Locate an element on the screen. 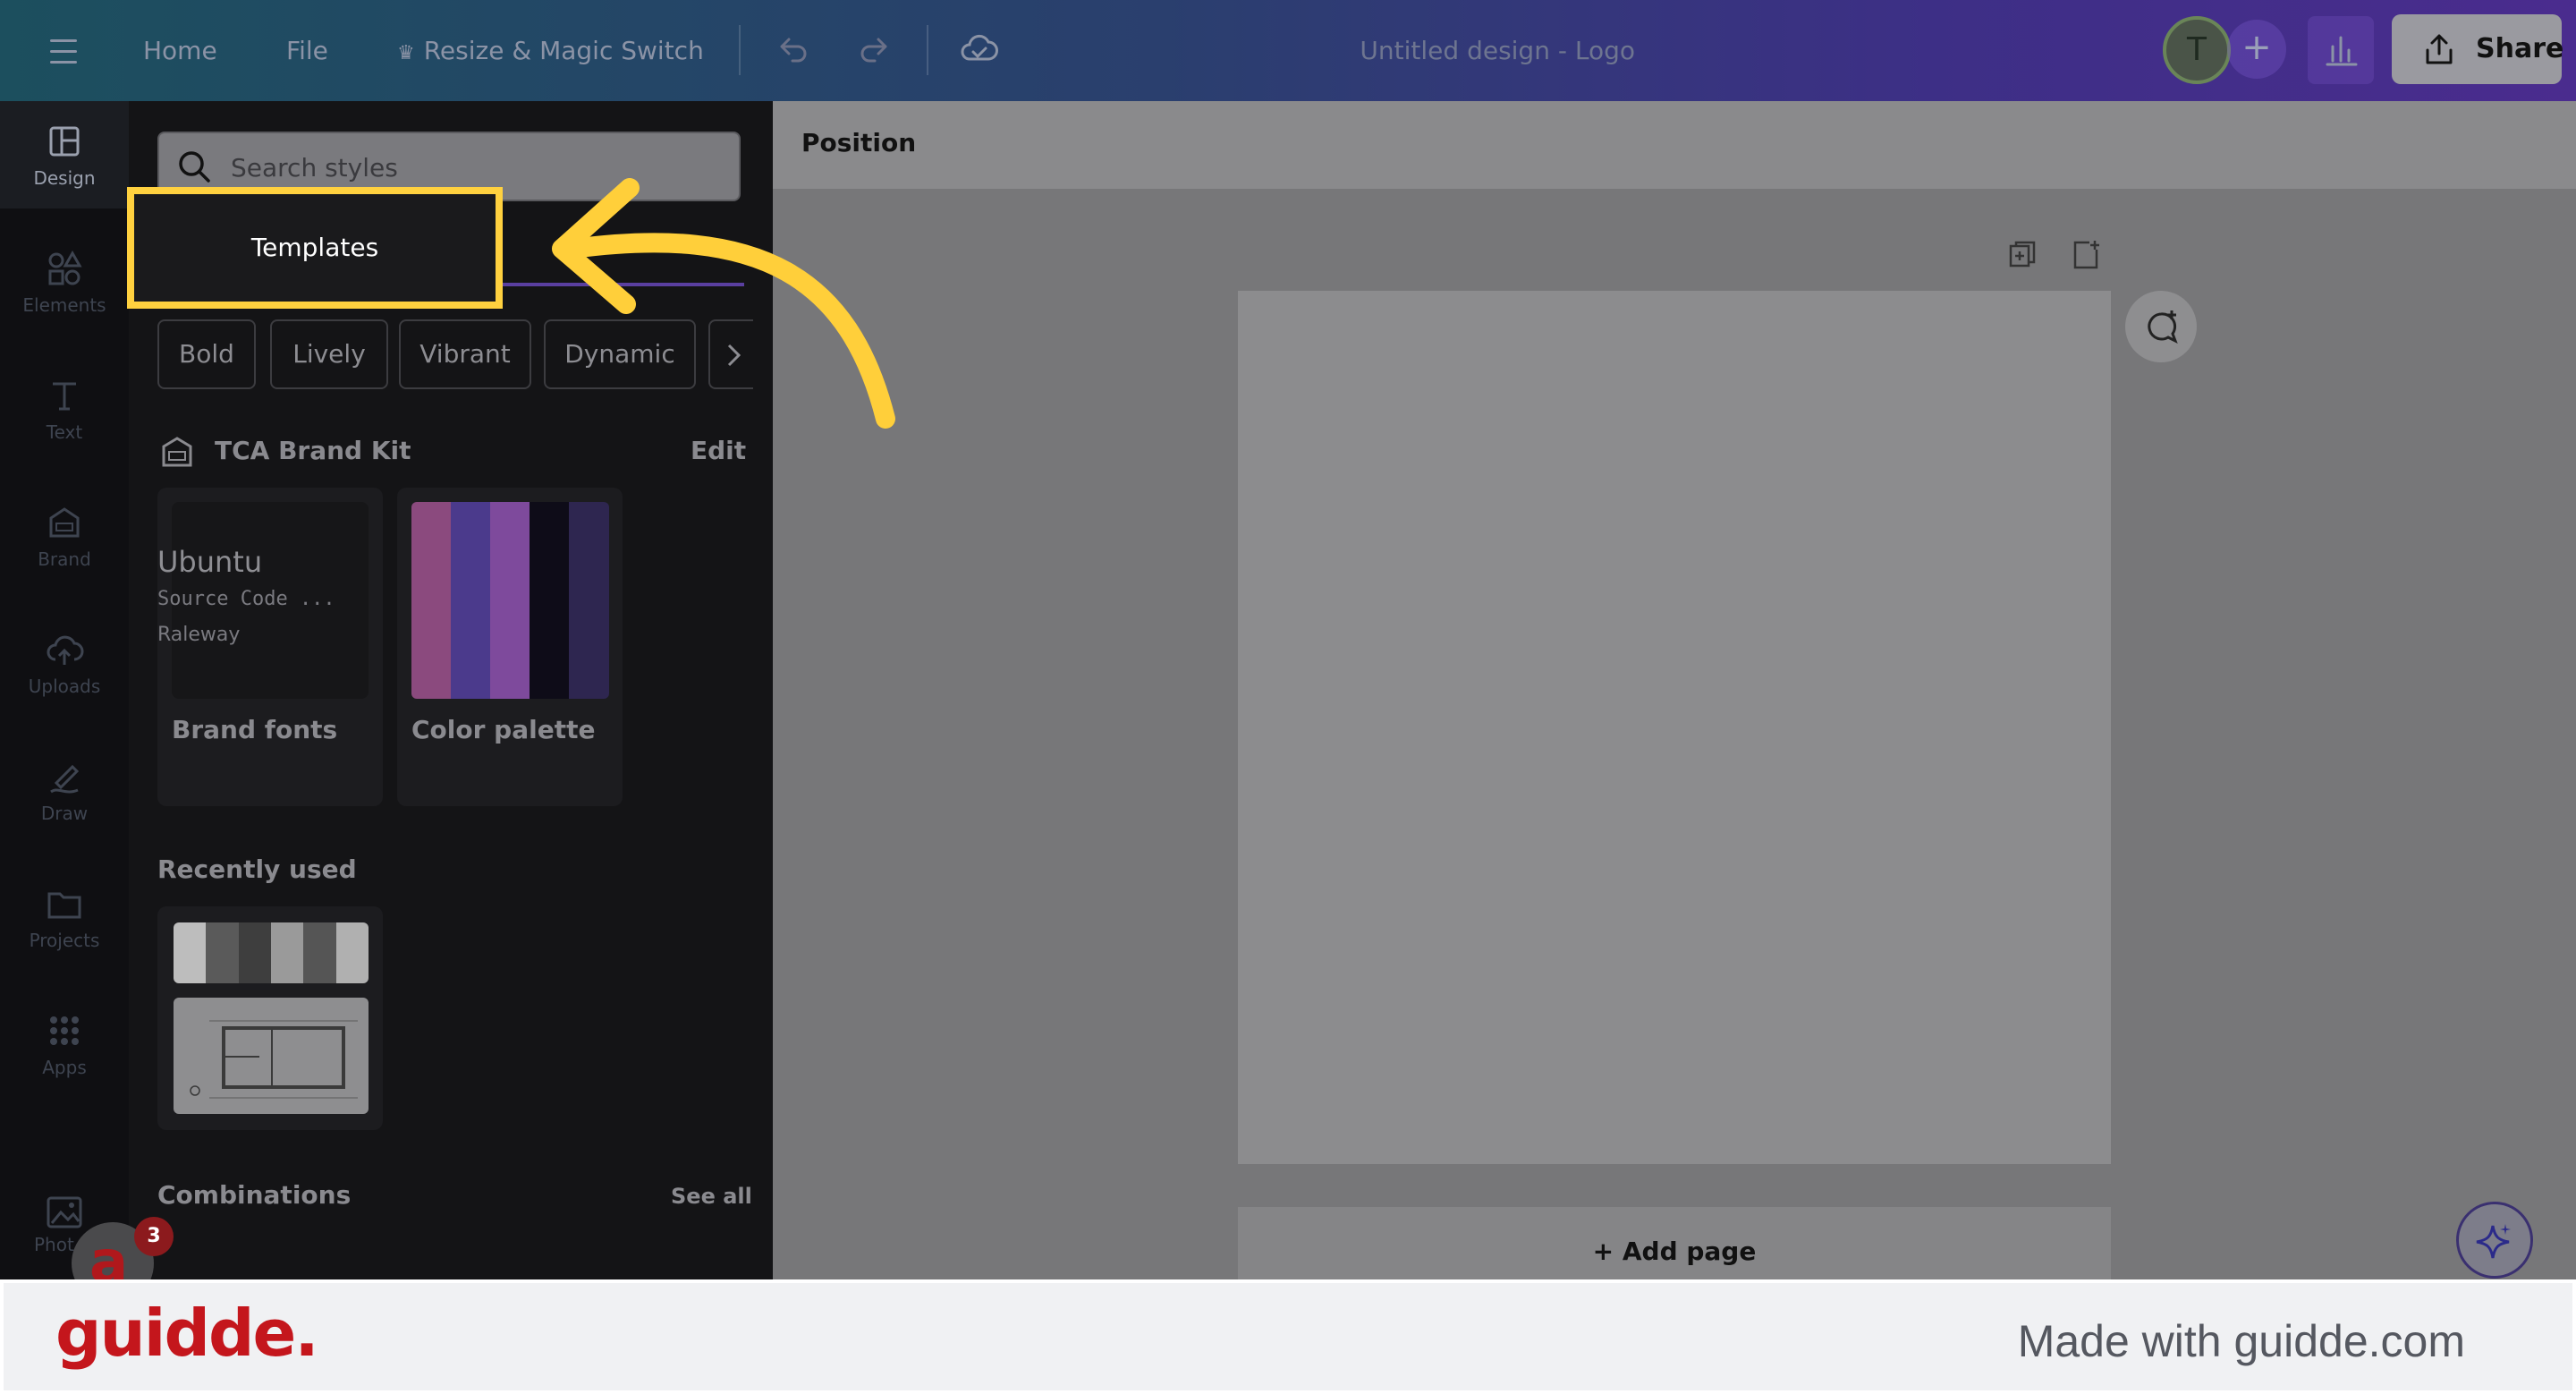 The width and height of the screenshot is (2576, 1394). home-link: Home is located at coordinates (180, 51).